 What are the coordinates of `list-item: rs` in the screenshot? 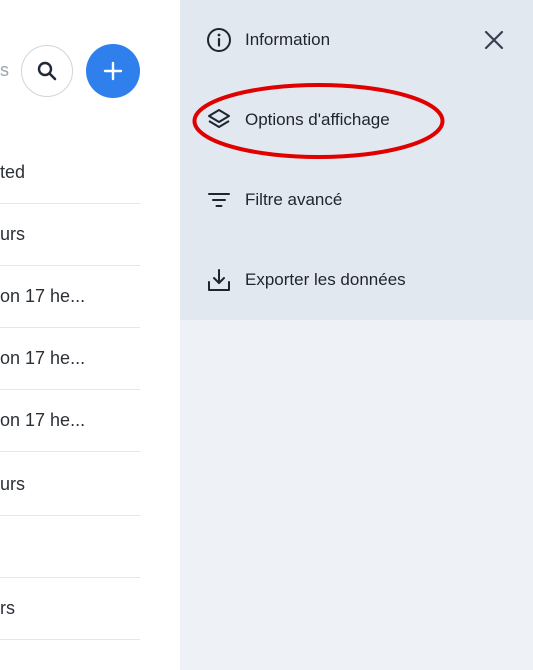 It's located at (70, 609).